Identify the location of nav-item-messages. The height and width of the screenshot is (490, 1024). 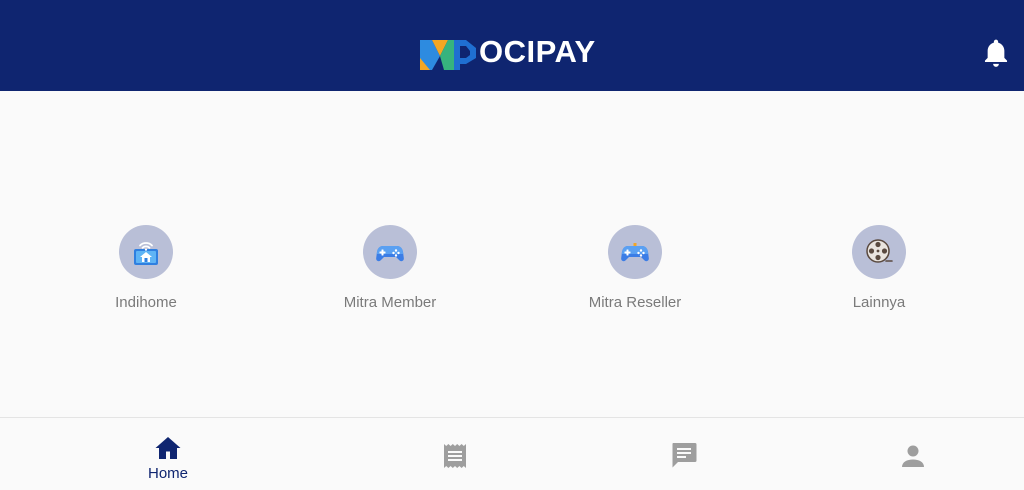
(684, 454).